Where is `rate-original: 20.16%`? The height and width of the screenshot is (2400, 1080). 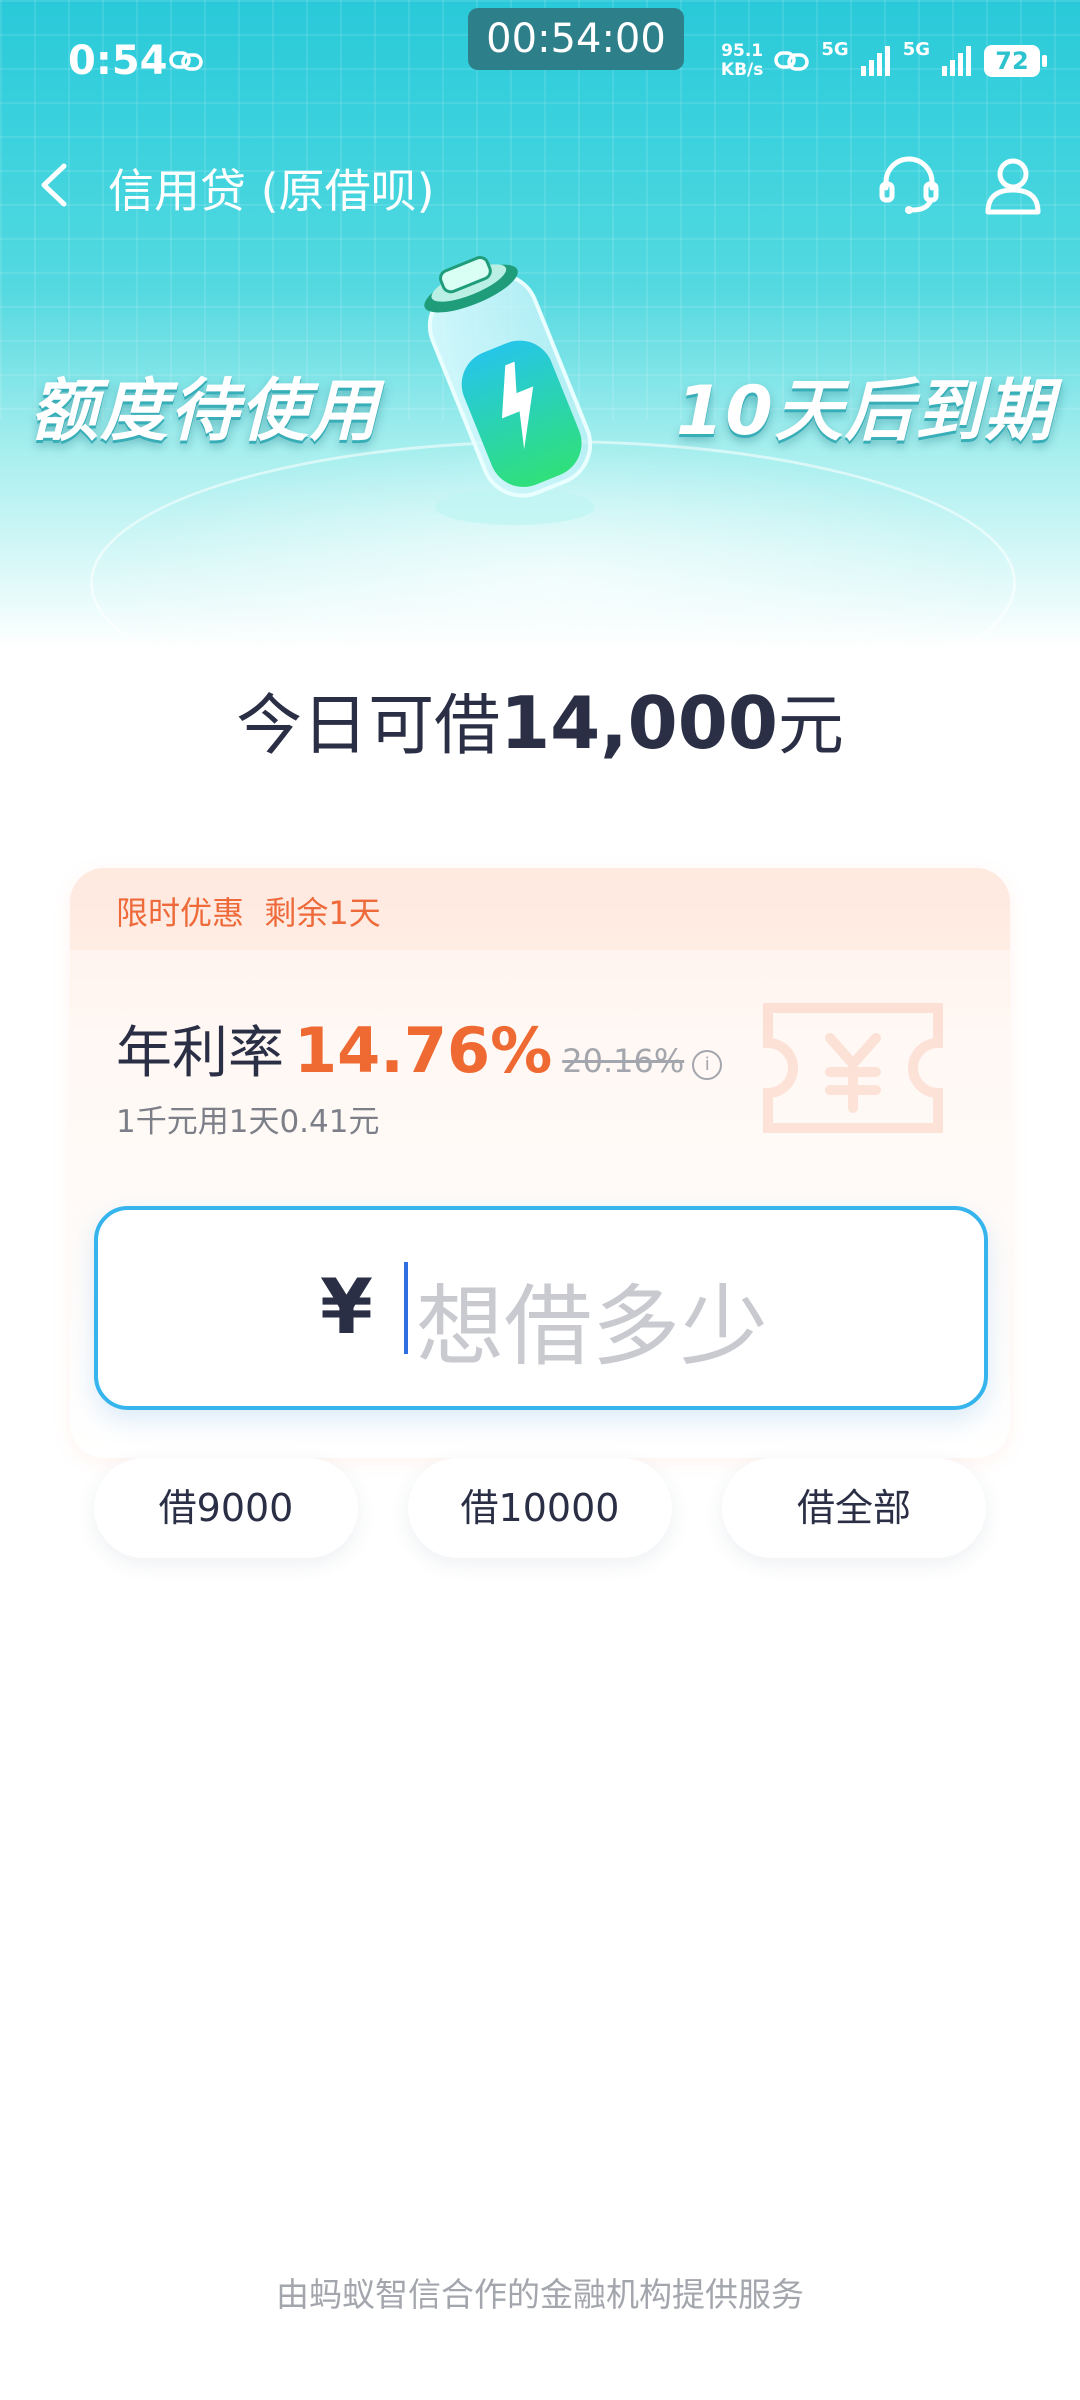
rate-original: 20.16% is located at coordinates (623, 1061).